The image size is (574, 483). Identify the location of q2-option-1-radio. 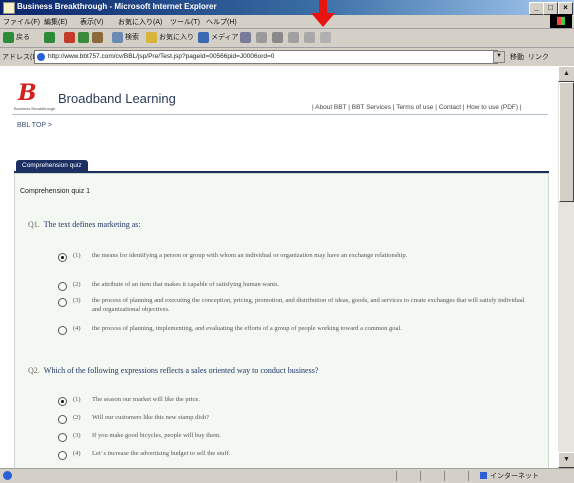
(62, 401).